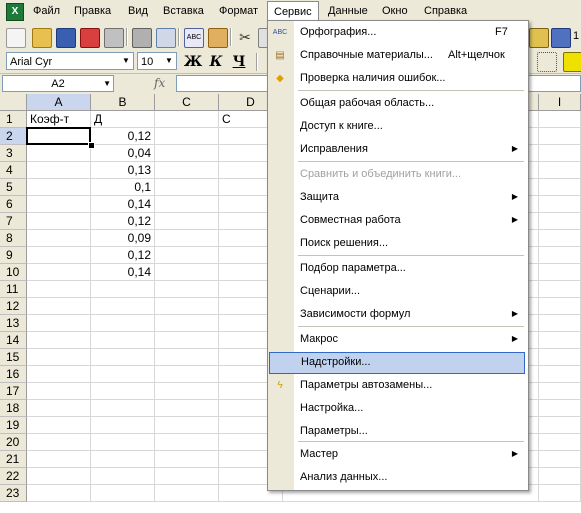 The height and width of the screenshot is (513, 581). Describe the element at coordinates (397, 455) in the screenshot. I see `menu-item-19: Мастер ▶` at that location.